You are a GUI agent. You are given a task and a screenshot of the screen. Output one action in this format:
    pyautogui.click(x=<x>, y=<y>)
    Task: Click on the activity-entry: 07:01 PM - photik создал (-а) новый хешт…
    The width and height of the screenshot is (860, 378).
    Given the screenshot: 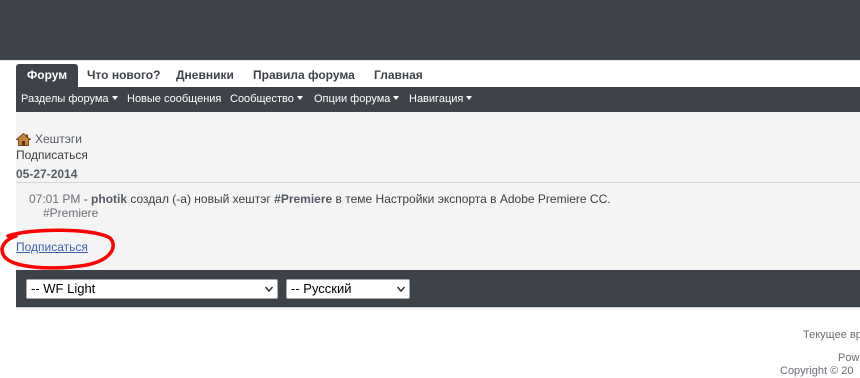 What is the action you would take?
    pyautogui.click(x=320, y=199)
    